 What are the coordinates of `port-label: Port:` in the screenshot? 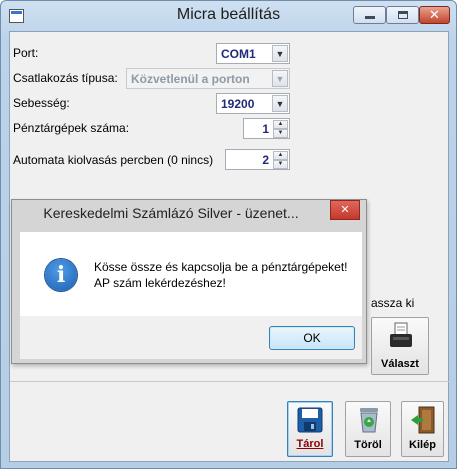 It's located at (26, 53).